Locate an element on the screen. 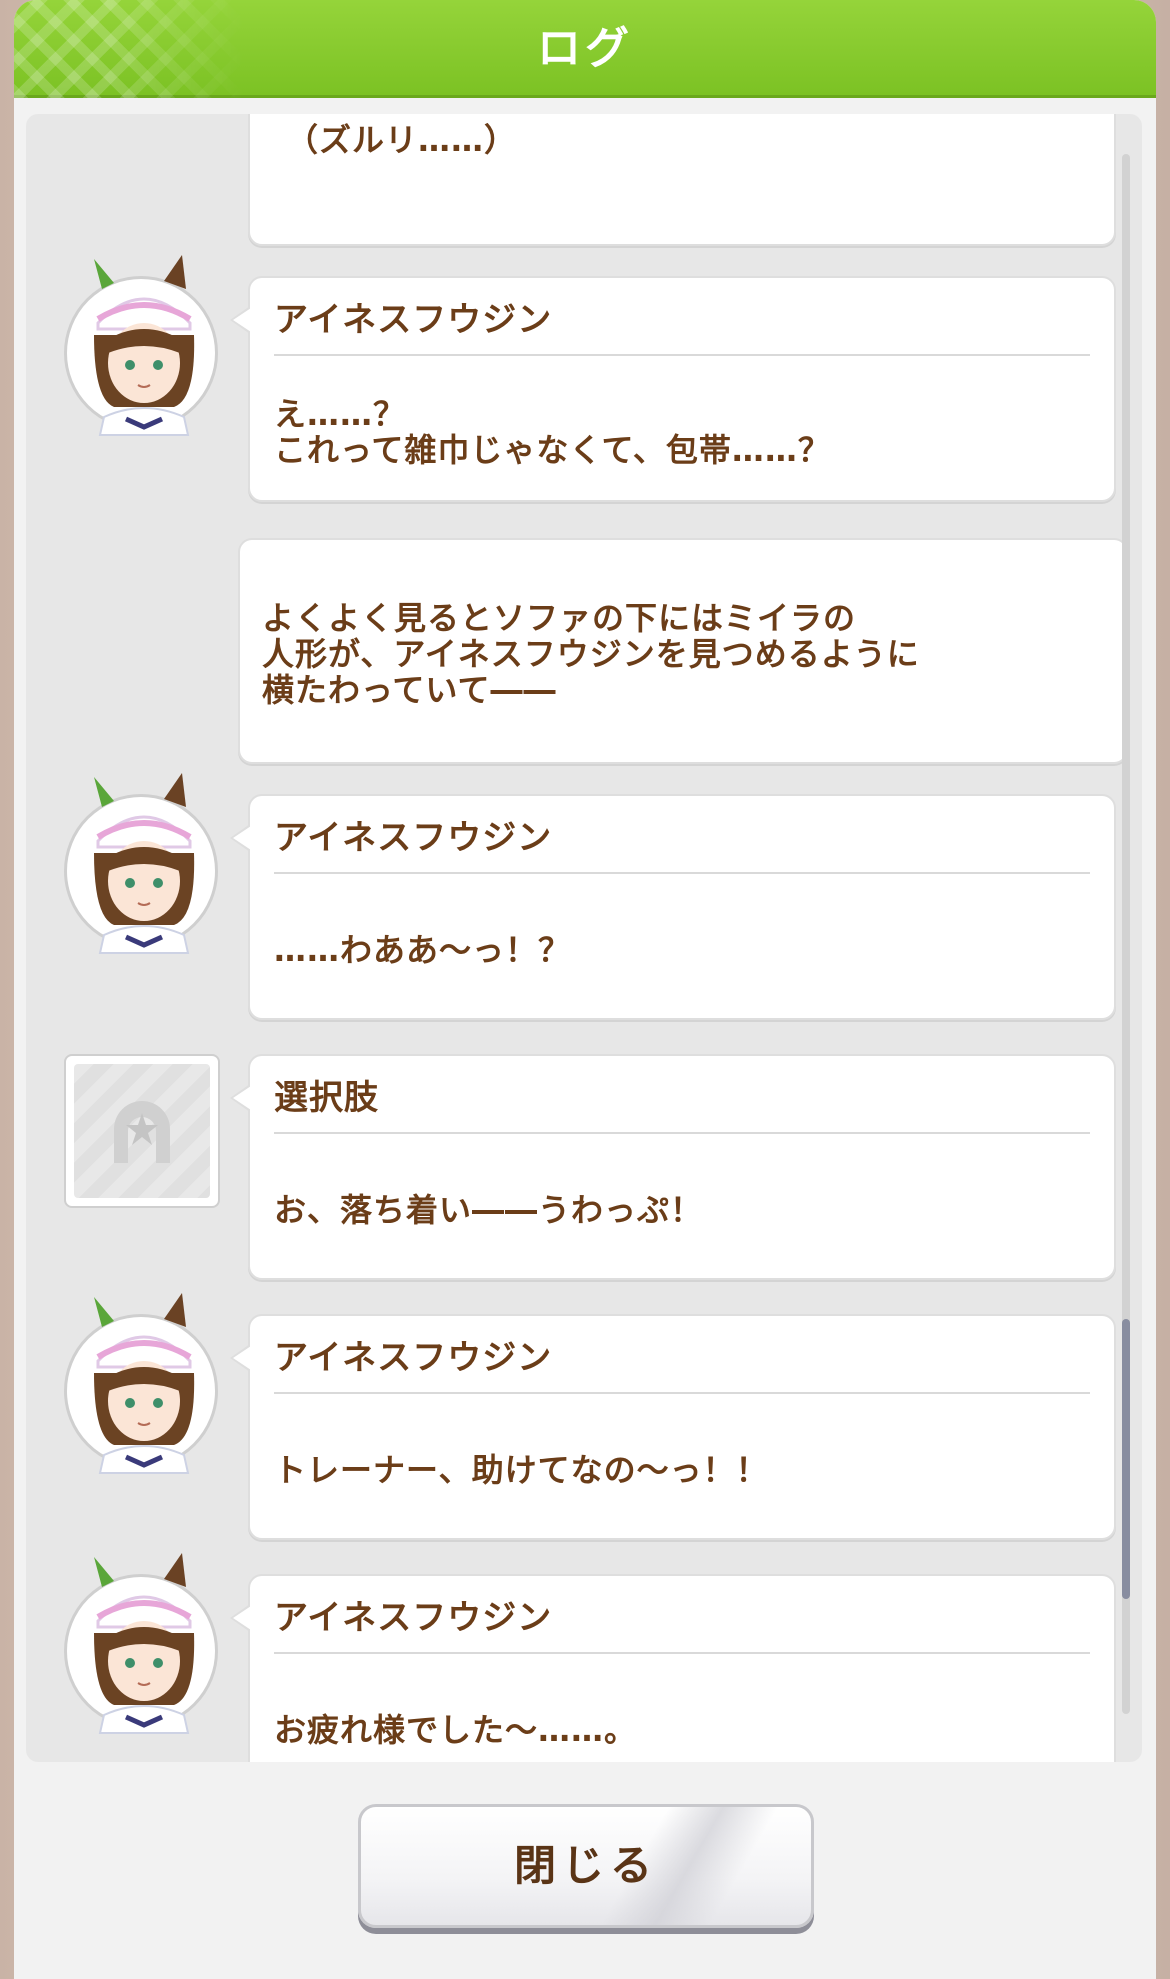 This screenshot has height=1979, width=1170. horseshoe-star-icon is located at coordinates (142, 1132).